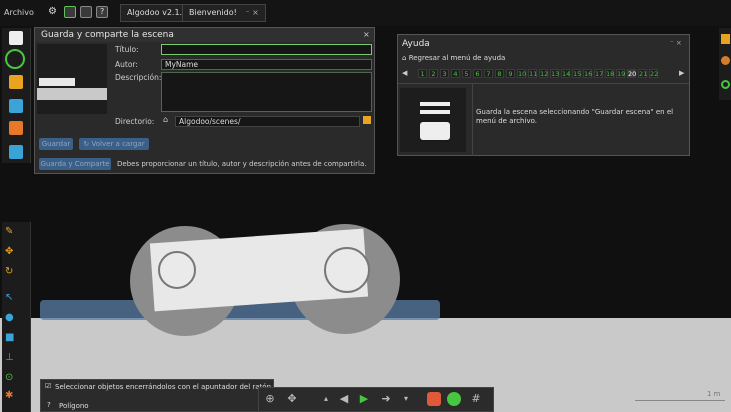 Image resolution: width=731 pixels, height=412 pixels. I want to click on open-scene-icon, so click(70, 12).